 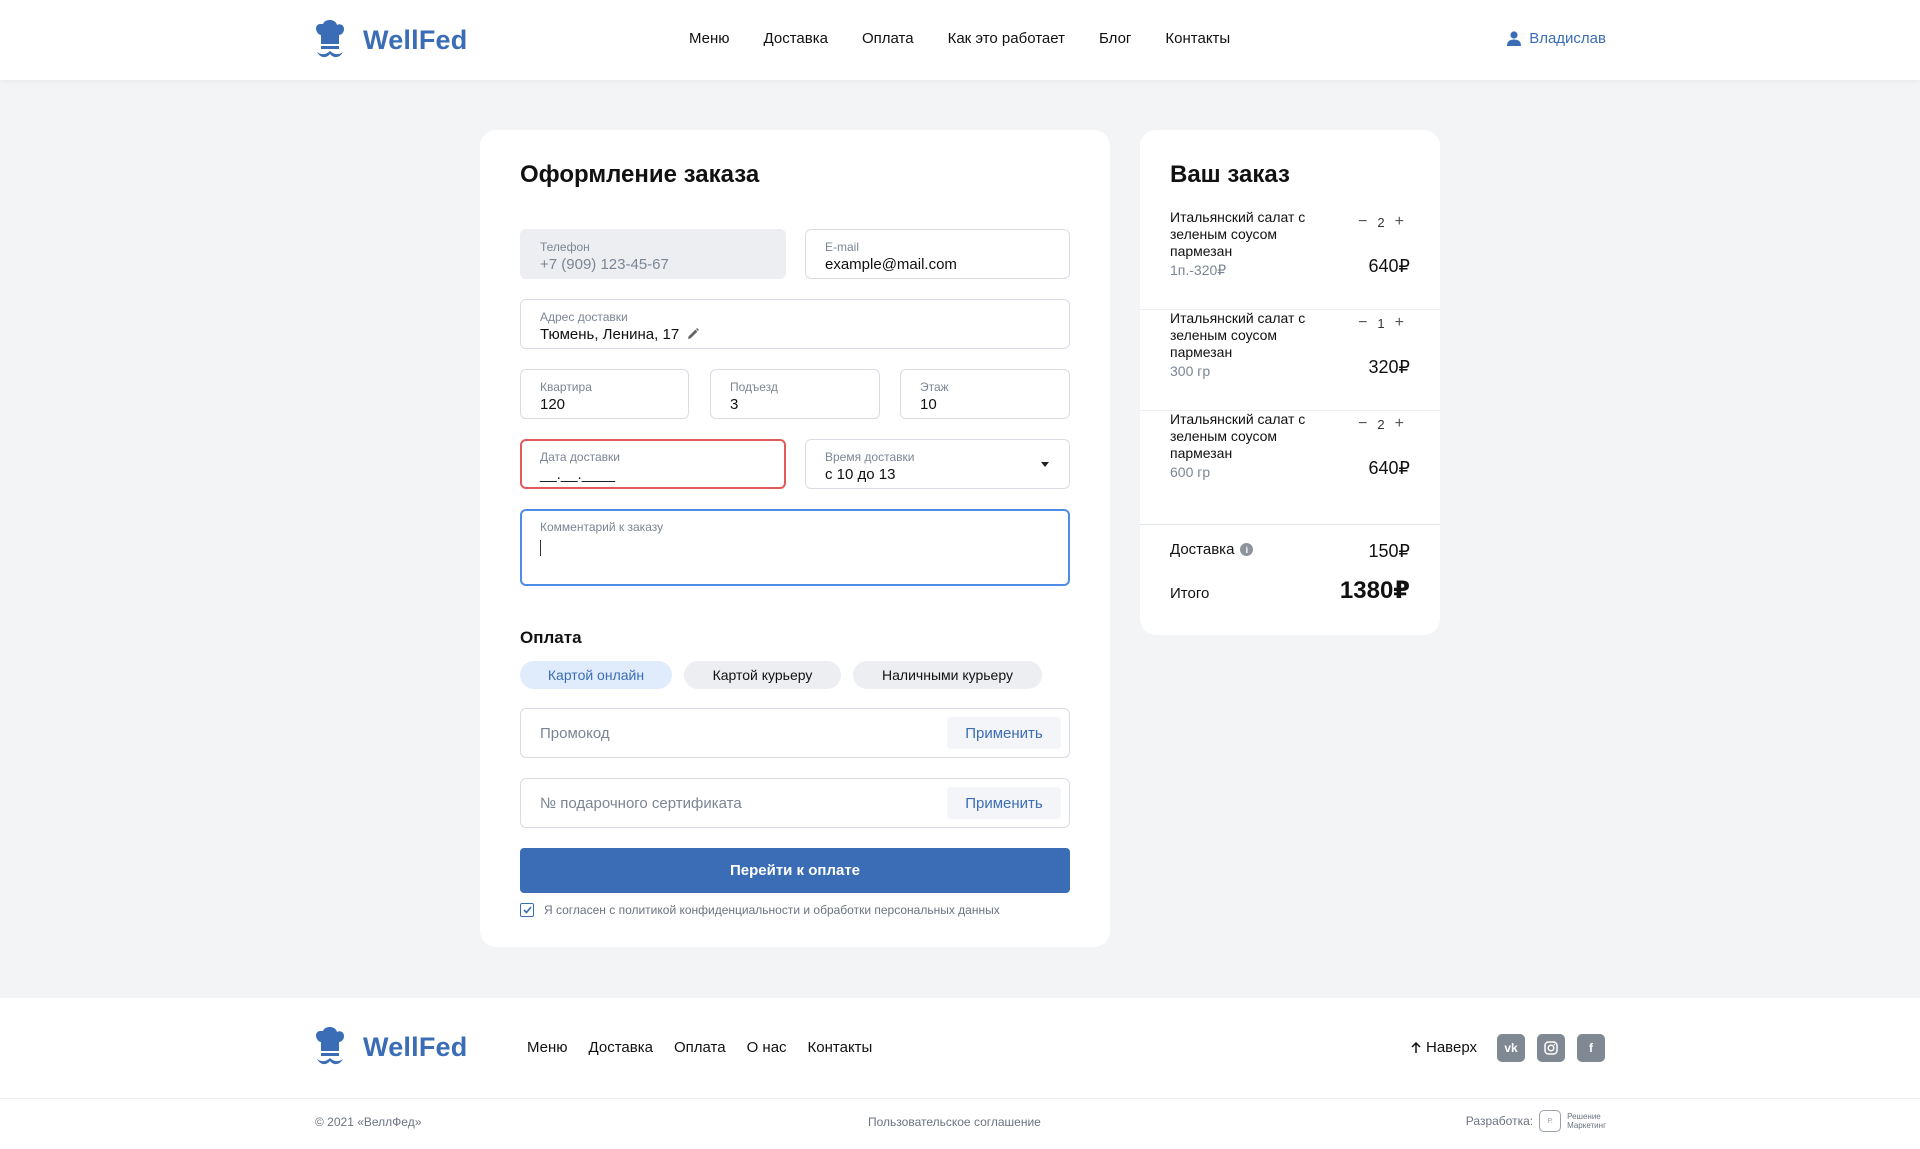 What do you see at coordinates (795, 324) in the screenshot?
I see `address-field: Адрес доставки Тюмень, Ленина, 17` at bounding box center [795, 324].